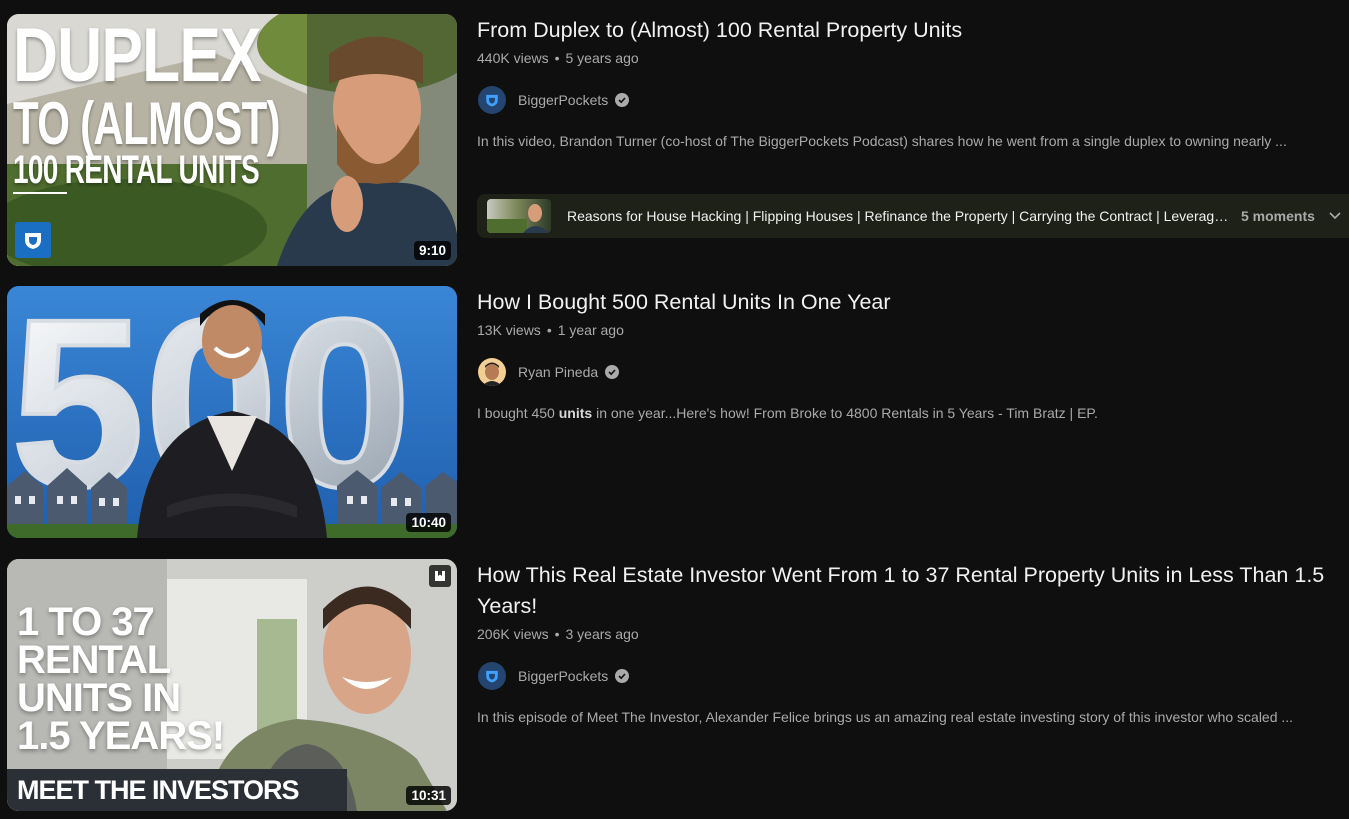 The height and width of the screenshot is (819, 1349). What do you see at coordinates (1278, 216) in the screenshot?
I see `moments-count: 5 moments` at bounding box center [1278, 216].